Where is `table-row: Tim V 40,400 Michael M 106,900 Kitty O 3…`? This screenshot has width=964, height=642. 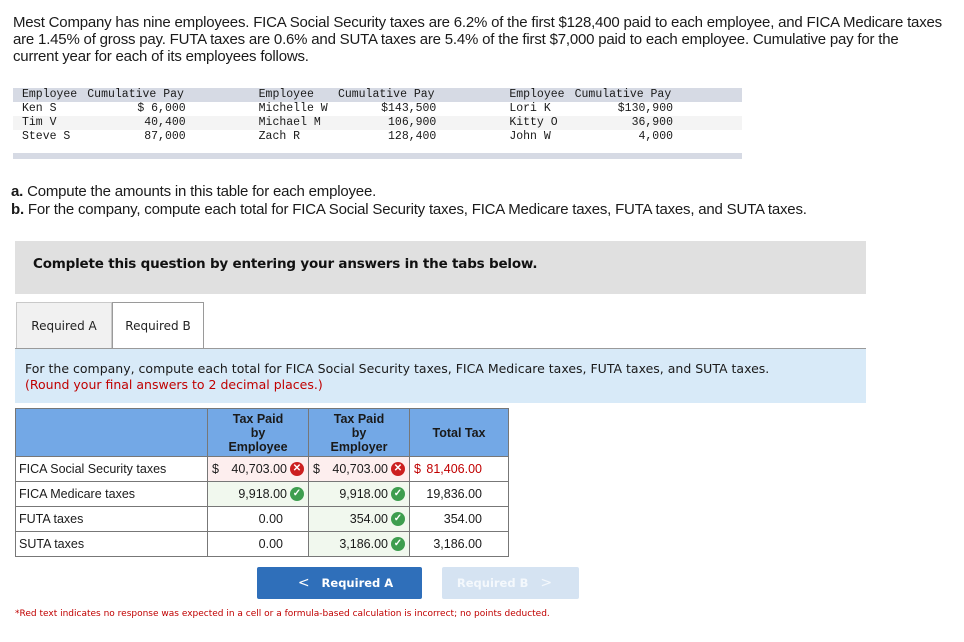
table-row: Tim V 40,400 Michael M 106,900 Kitty O 3… is located at coordinates (377, 123).